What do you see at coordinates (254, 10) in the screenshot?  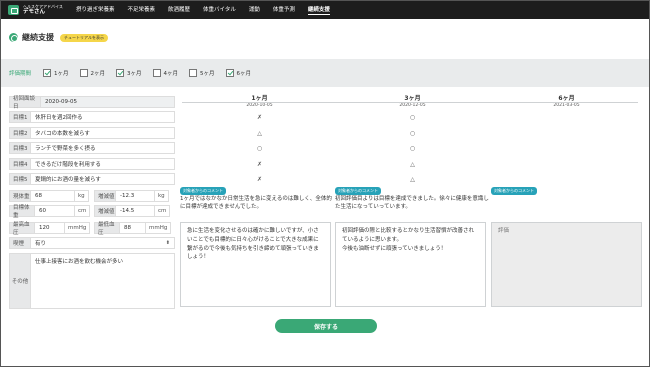 I see `nav-item-exercise: 運動` at bounding box center [254, 10].